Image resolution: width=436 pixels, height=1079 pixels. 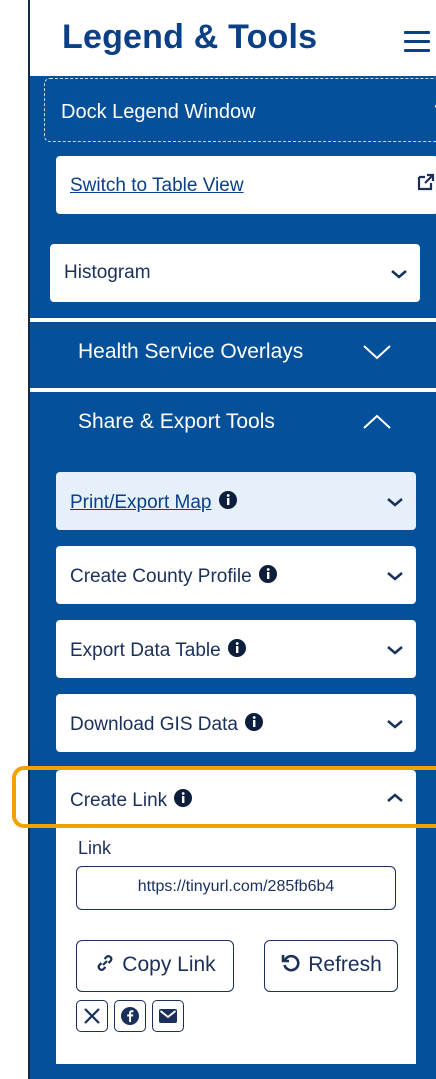 I want to click on health-service-overlays-label: Health Service Overlays, so click(x=191, y=351).